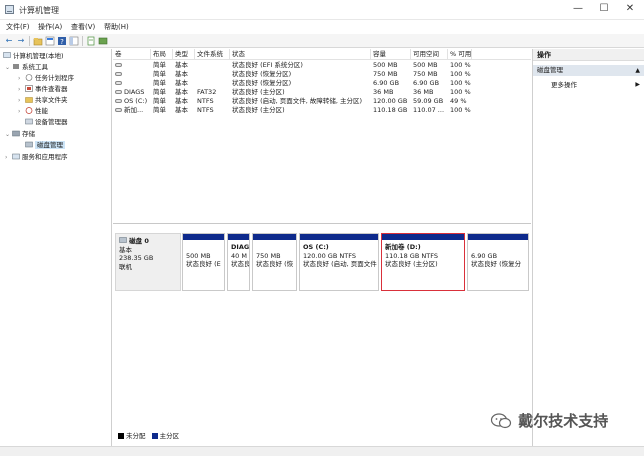 This screenshot has width=644, height=456. I want to click on column-header-volume: 卷, so click(132, 54).